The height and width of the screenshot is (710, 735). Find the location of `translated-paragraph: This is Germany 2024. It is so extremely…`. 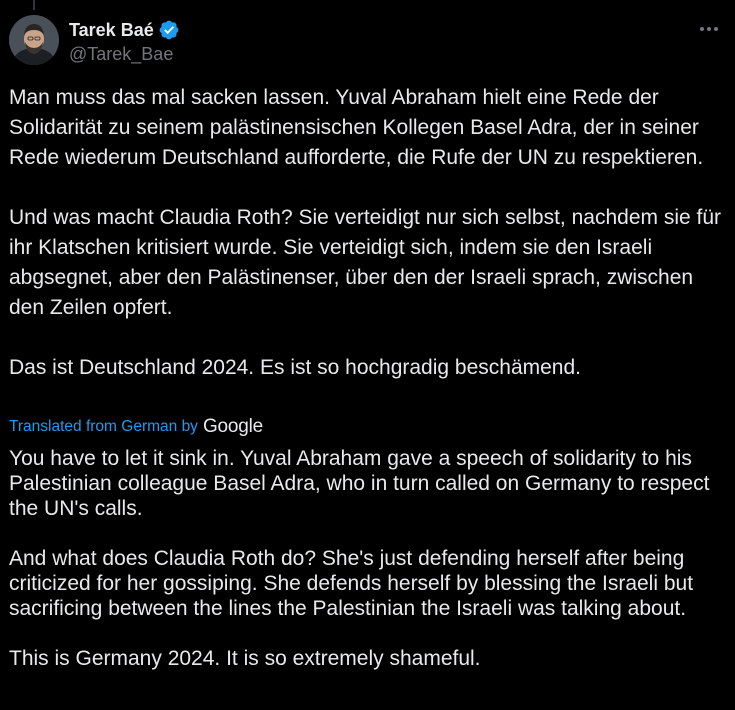

translated-paragraph: This is Germany 2024. It is so extremely… is located at coordinates (245, 658).